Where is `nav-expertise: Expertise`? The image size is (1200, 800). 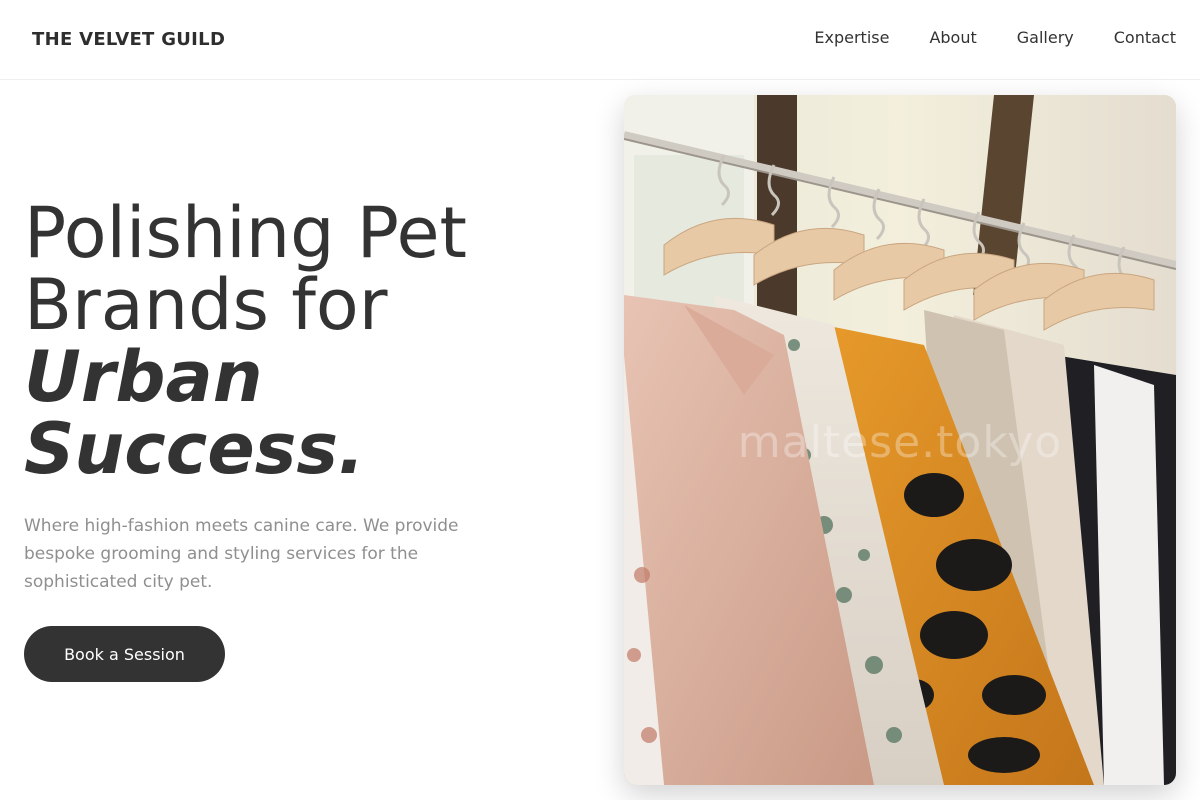 nav-expertise: Expertise is located at coordinates (851, 38).